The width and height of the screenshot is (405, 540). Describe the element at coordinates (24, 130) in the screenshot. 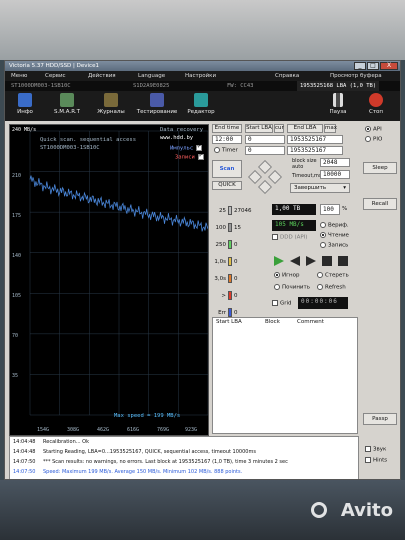

I see `y-tick-label: 240 MB/s` at that location.